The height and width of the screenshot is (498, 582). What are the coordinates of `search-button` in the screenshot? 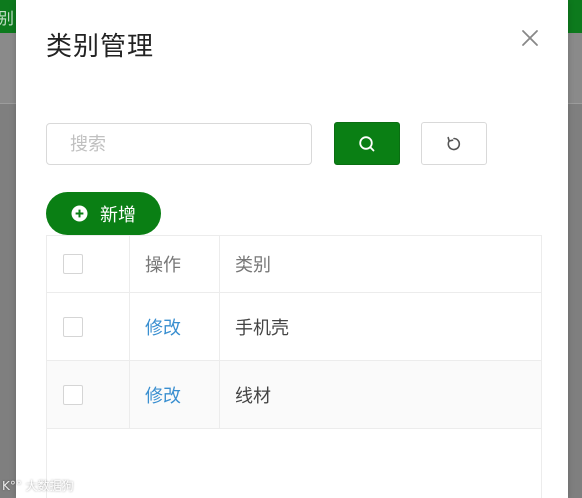 It's located at (367, 143).